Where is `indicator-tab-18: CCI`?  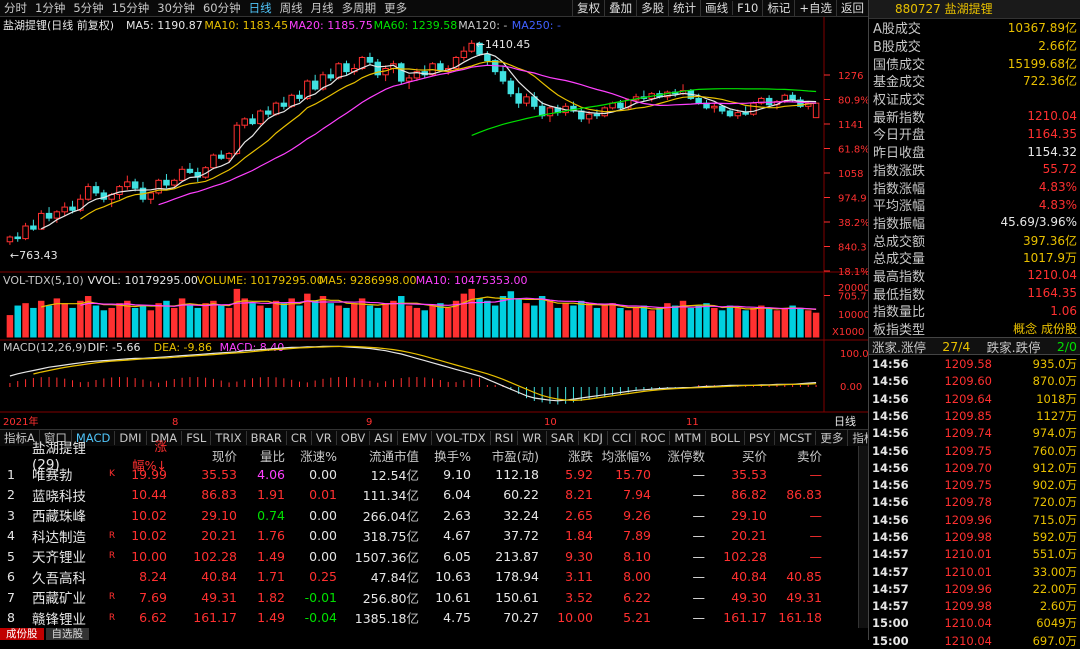
indicator-tab-18: CCI is located at coordinates (622, 438).